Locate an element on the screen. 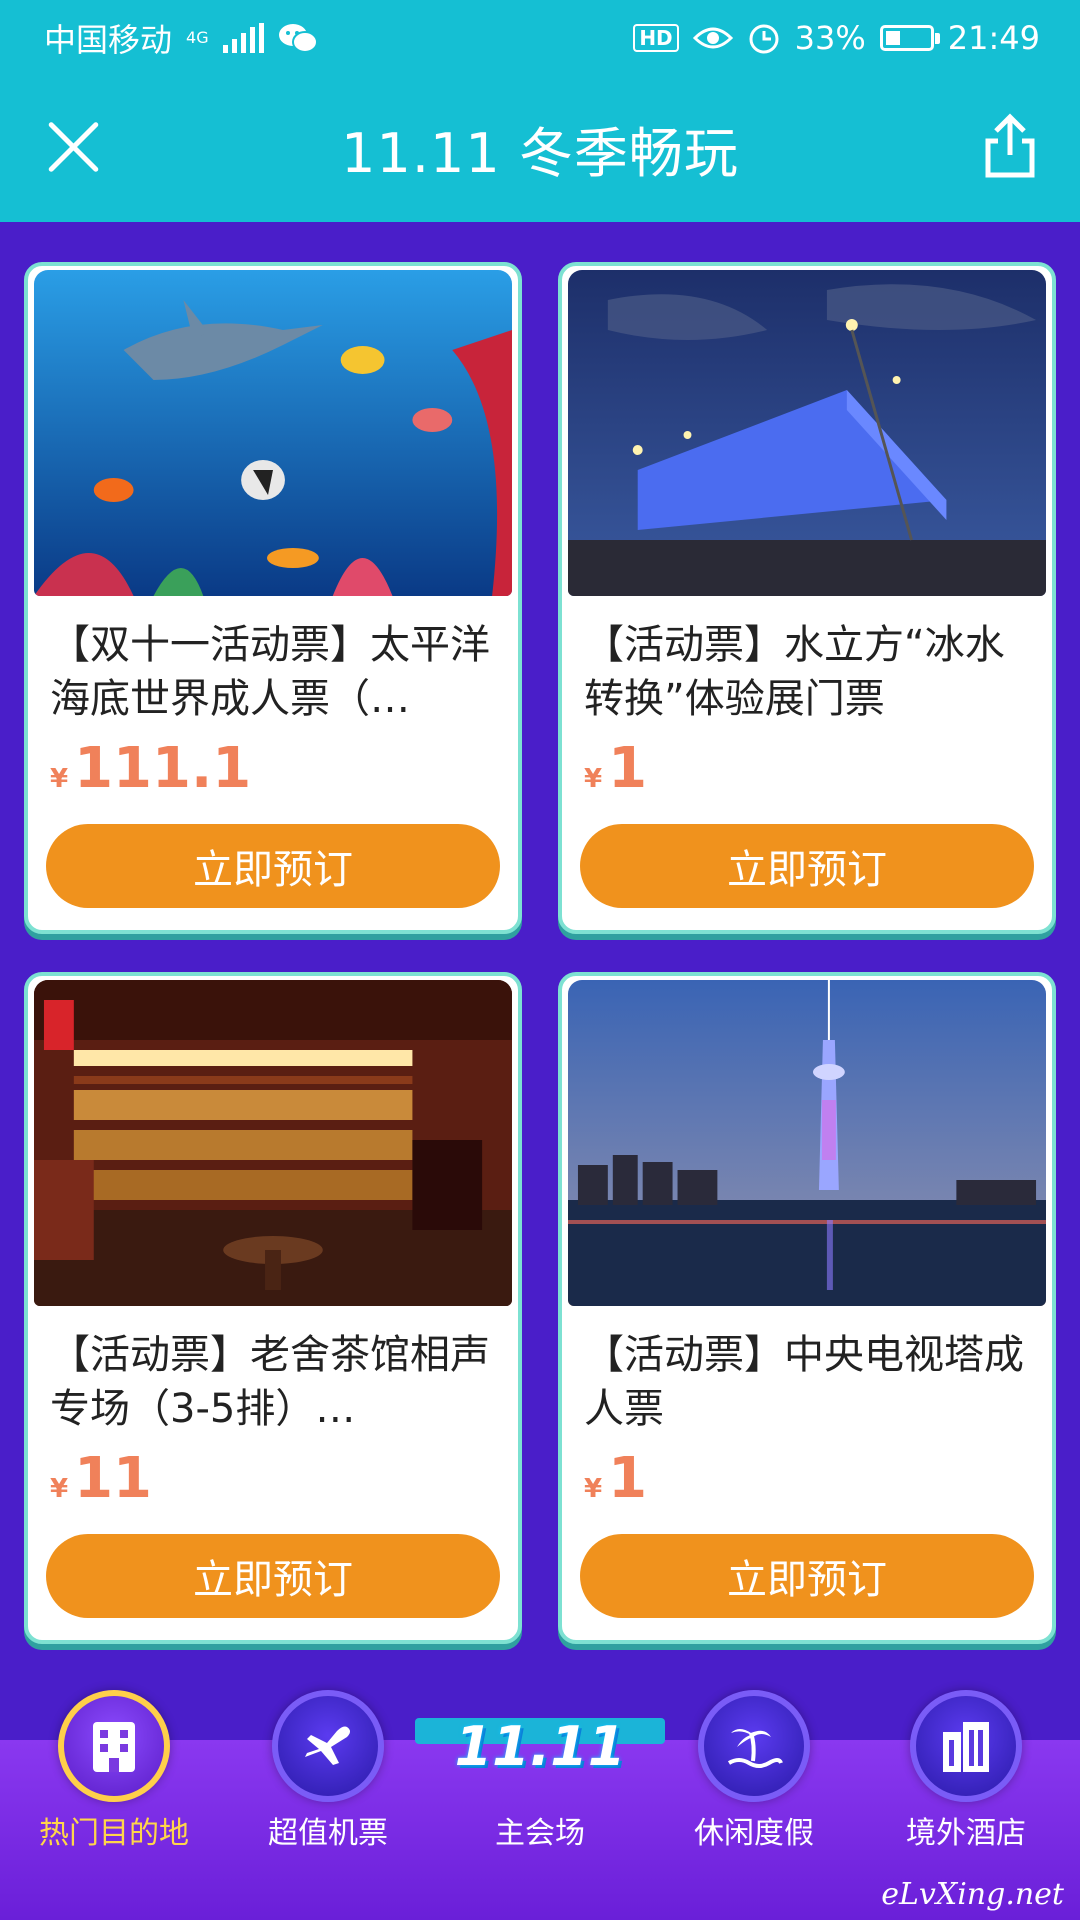 This screenshot has width=1080, height=1920. nav-item-flights: 超值机票 is located at coordinates (328, 1771).